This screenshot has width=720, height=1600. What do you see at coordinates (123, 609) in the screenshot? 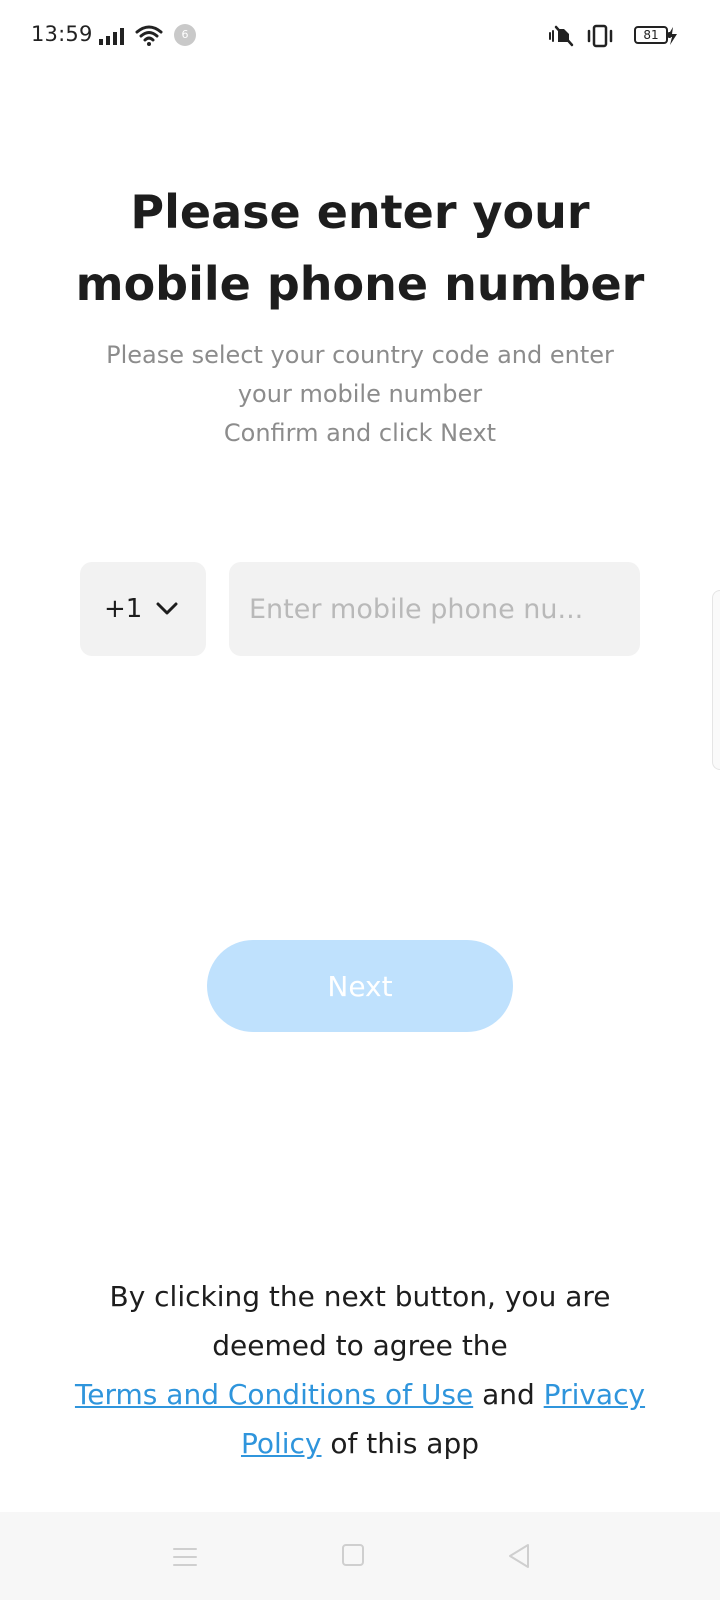
I see `country-code-value: +1` at bounding box center [123, 609].